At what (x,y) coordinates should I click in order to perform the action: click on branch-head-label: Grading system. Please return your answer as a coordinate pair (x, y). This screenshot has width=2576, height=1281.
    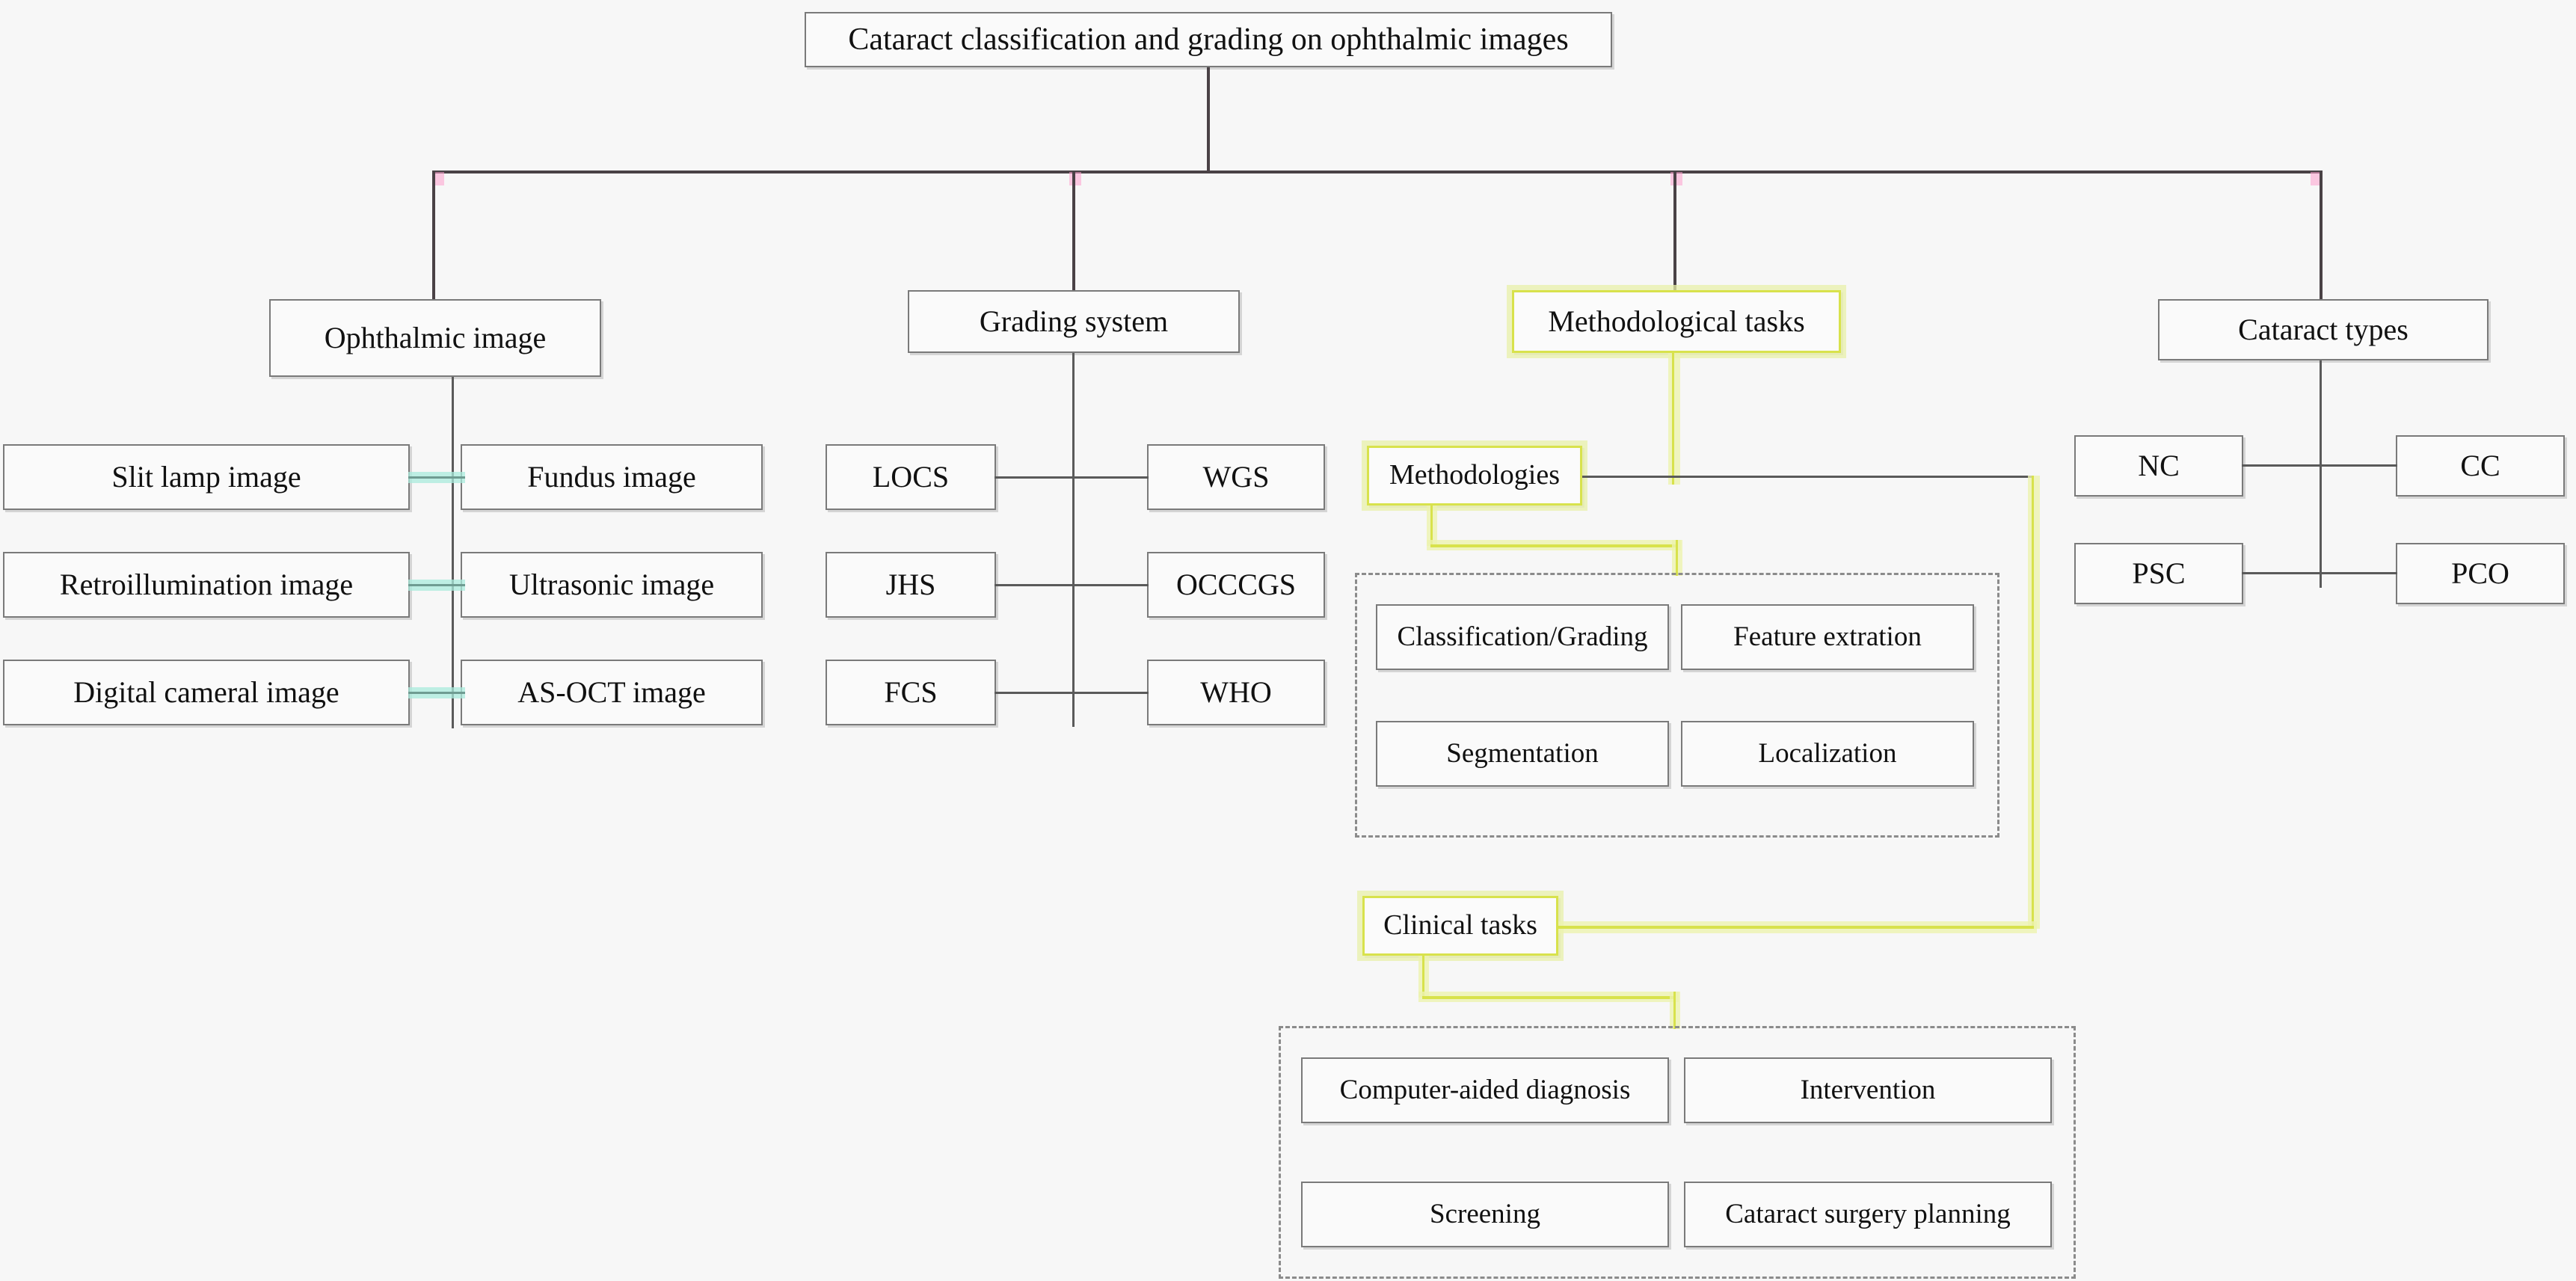
    Looking at the image, I should click on (1074, 321).